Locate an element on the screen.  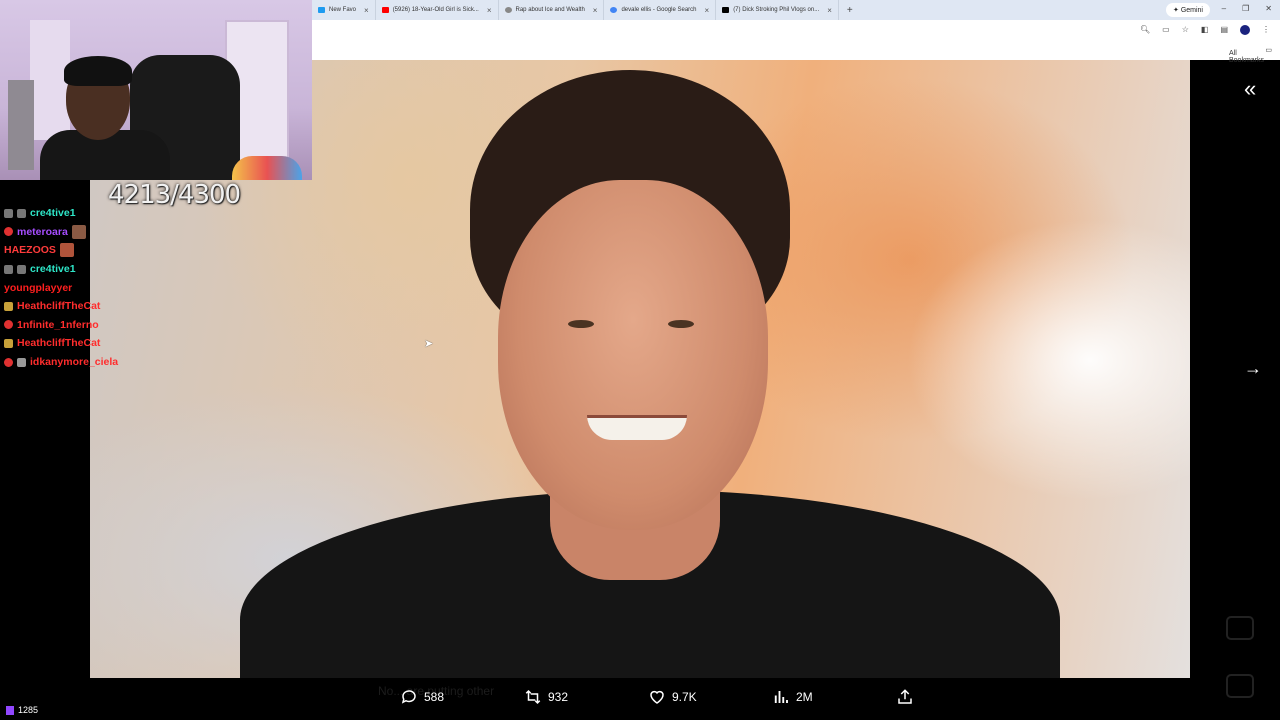
webcam-furniture is located at coordinates (21, 125).